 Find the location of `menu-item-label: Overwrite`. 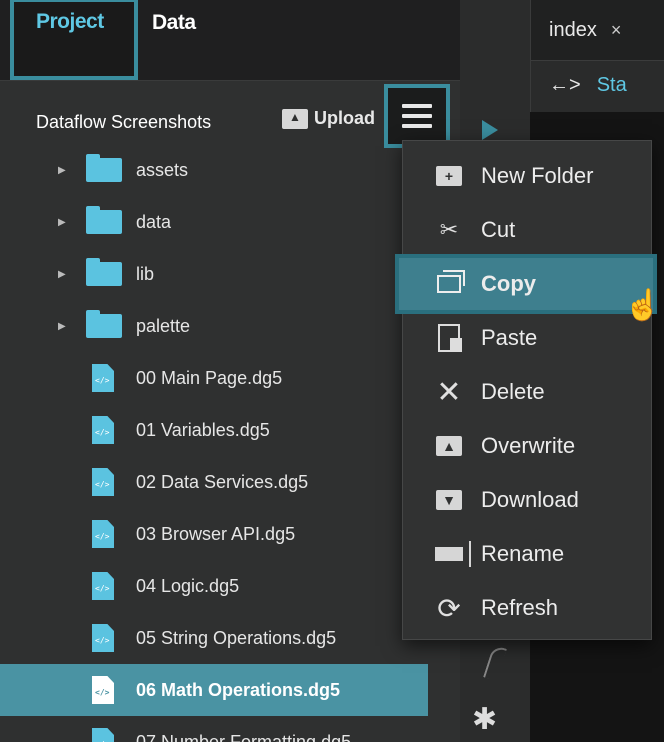

menu-item-label: Overwrite is located at coordinates (528, 445).